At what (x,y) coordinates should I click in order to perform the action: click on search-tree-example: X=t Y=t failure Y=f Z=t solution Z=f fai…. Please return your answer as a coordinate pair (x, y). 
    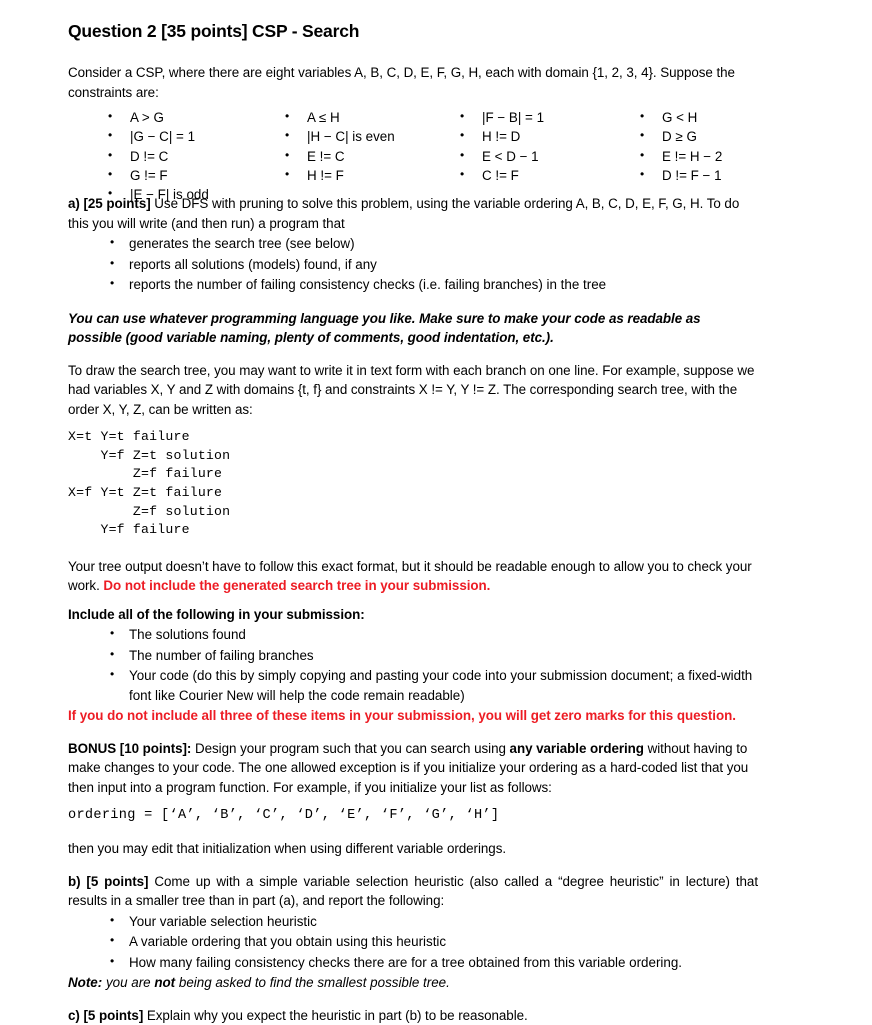
    Looking at the image, I should click on (149, 483).